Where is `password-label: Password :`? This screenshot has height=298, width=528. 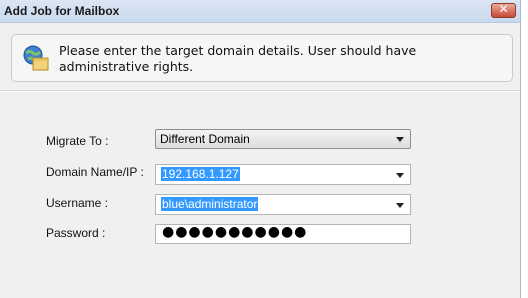 password-label: Password : is located at coordinates (76, 233).